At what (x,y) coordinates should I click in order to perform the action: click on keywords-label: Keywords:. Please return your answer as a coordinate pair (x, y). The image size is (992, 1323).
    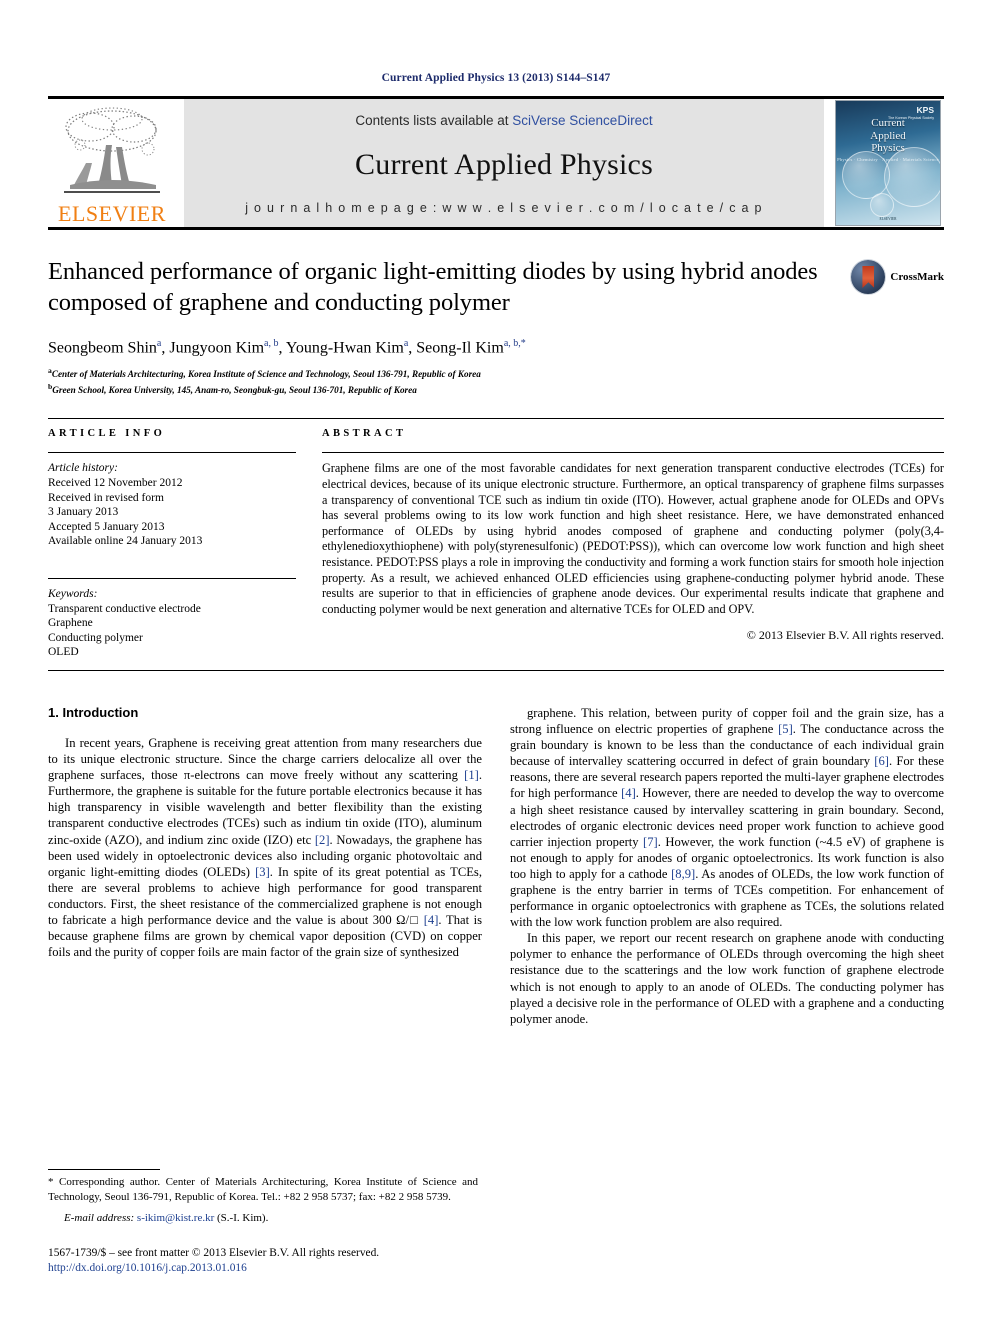
    Looking at the image, I should click on (73, 594).